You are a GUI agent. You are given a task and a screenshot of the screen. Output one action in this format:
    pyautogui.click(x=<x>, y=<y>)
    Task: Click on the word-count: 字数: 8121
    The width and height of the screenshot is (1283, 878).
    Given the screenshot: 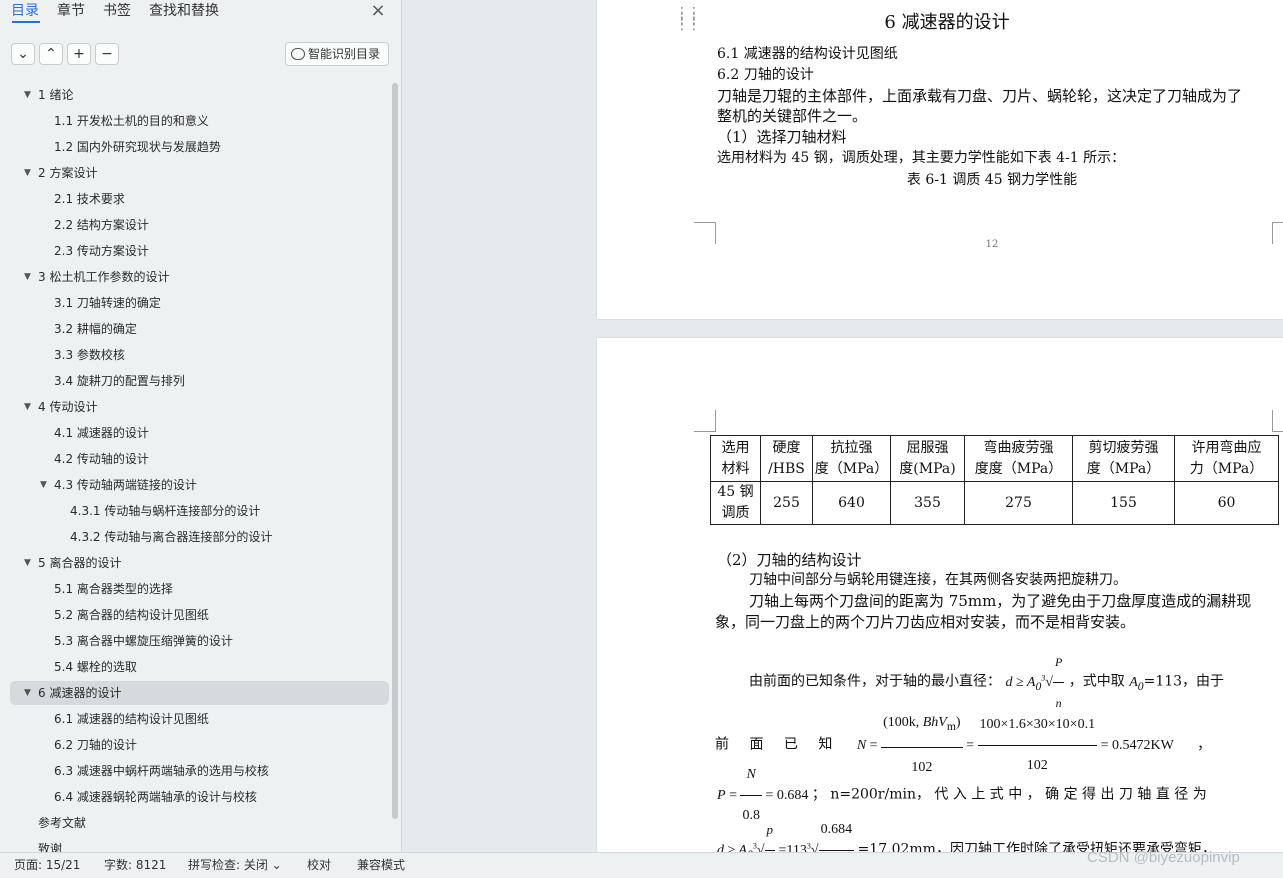 What is the action you would take?
    pyautogui.click(x=135, y=865)
    